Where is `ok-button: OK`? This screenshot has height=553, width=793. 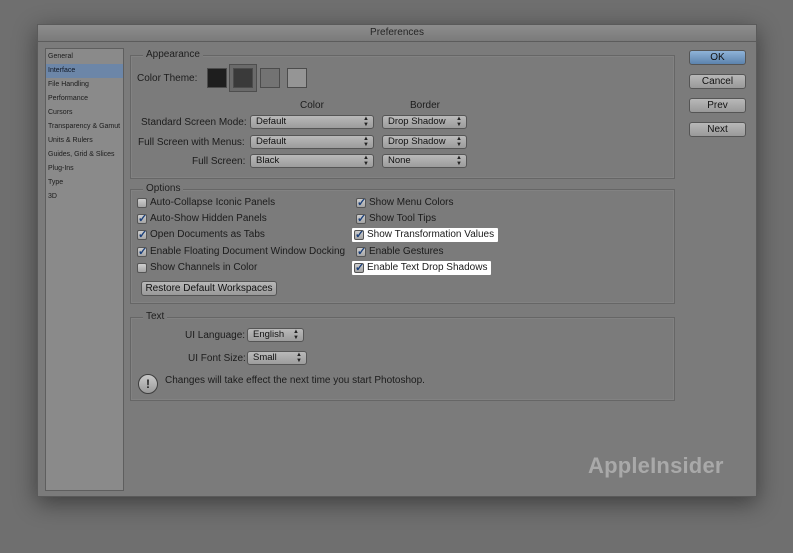 ok-button: OK is located at coordinates (717, 57).